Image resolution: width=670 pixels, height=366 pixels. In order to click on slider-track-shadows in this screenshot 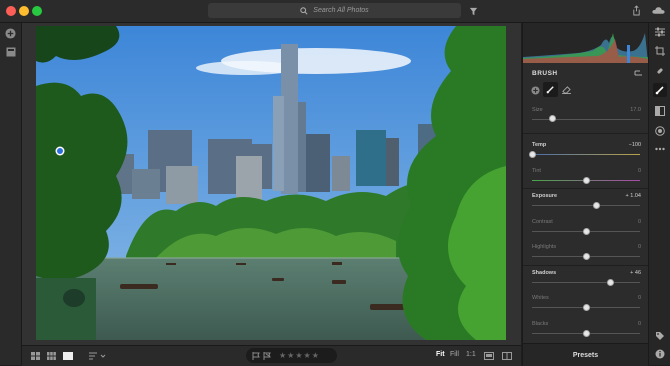, I will do `click(586, 282)`.